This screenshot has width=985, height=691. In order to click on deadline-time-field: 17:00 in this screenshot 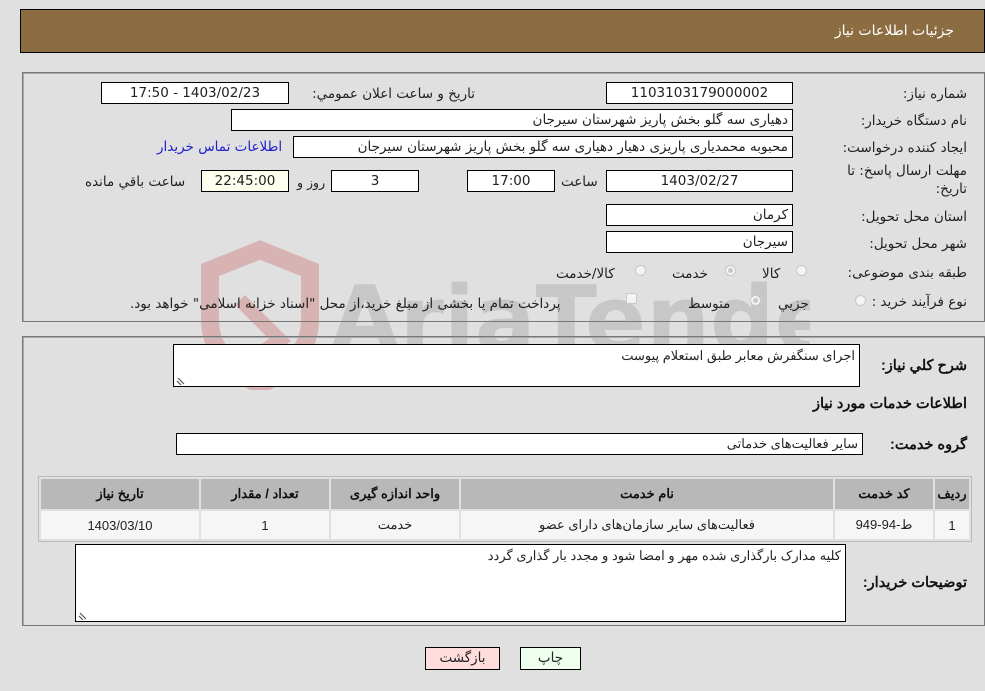, I will do `click(511, 181)`.